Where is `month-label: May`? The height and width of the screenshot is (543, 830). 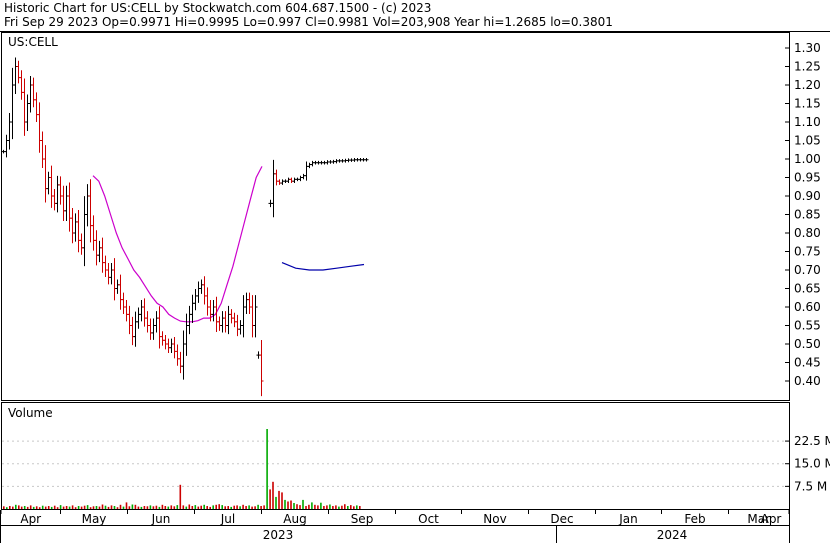
month-label: May is located at coordinates (94, 519).